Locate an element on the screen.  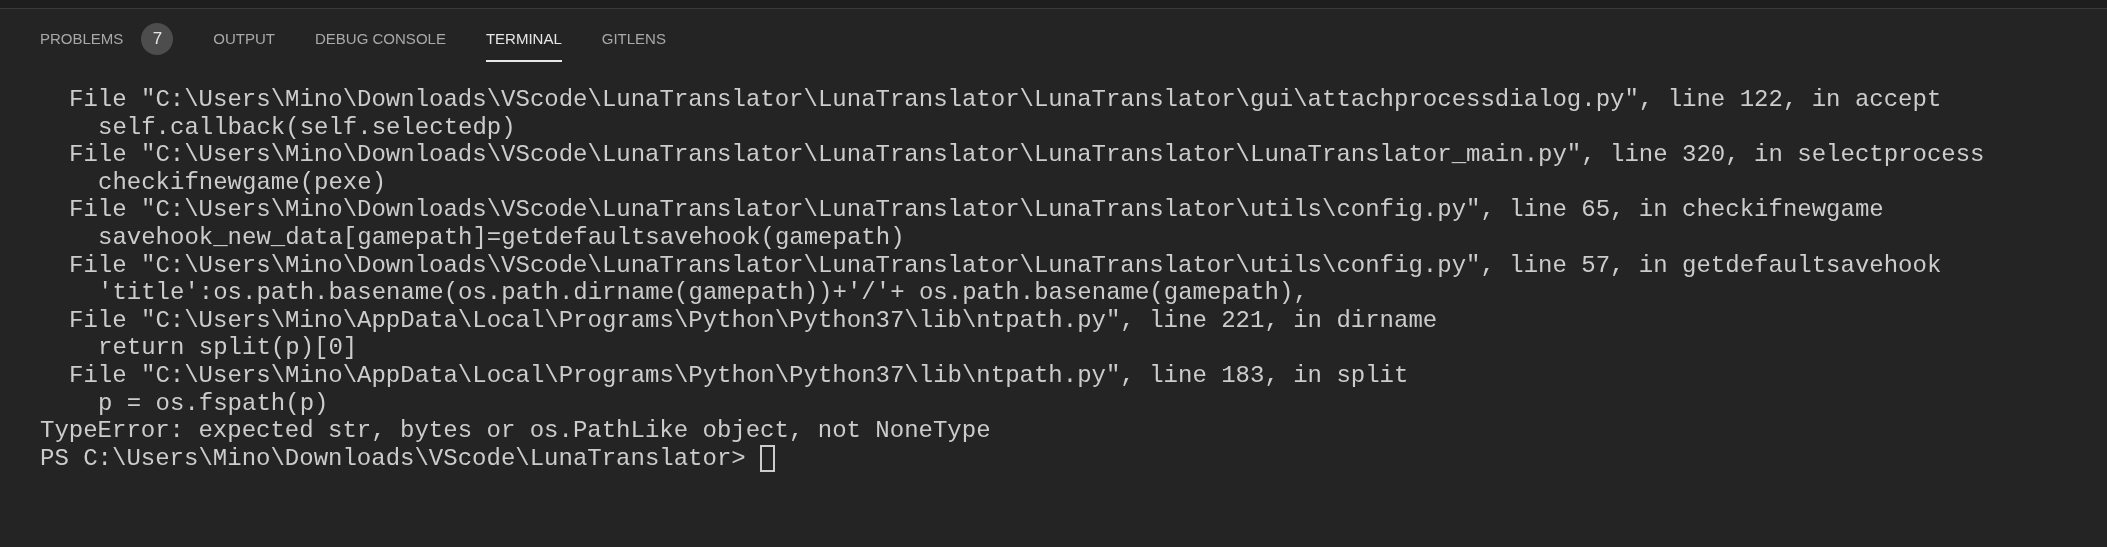
panel-tab: PROBLEMS 7 is located at coordinates (107, 40).